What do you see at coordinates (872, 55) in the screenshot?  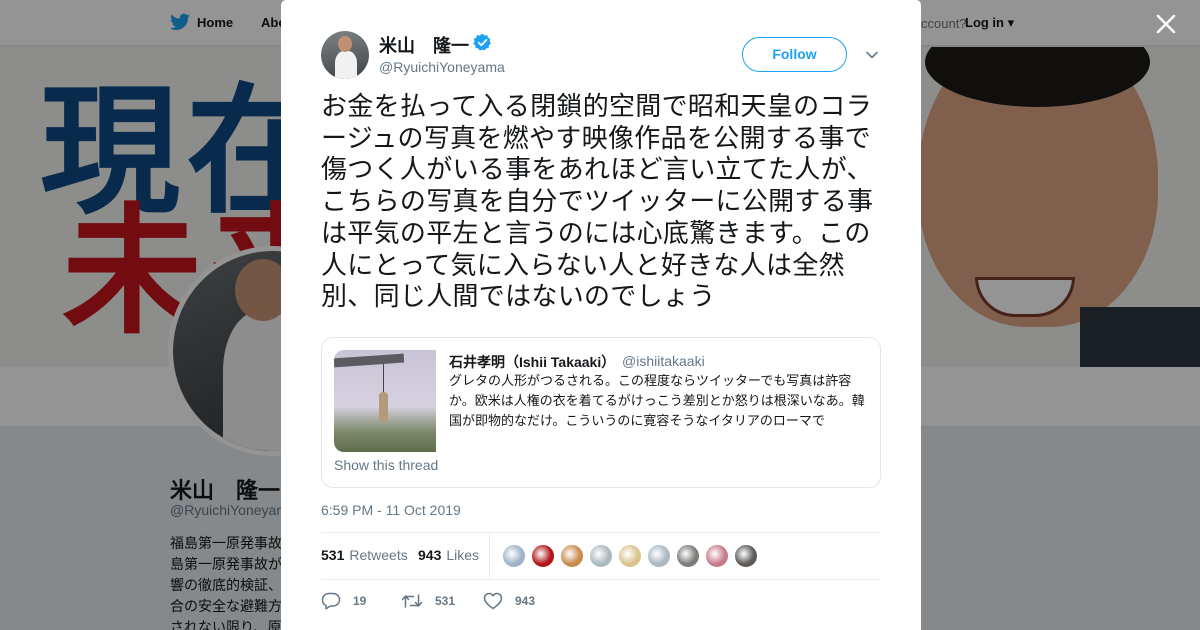 I see `chevron-down-icon` at bounding box center [872, 55].